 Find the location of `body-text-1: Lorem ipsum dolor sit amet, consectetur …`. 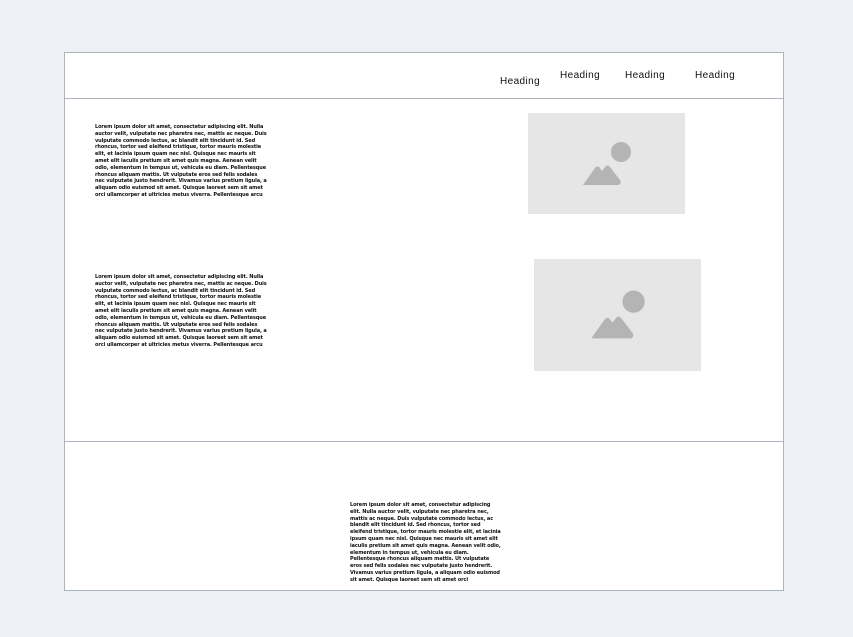

body-text-1: Lorem ipsum dolor sit amet, consectetur … is located at coordinates (181, 161).